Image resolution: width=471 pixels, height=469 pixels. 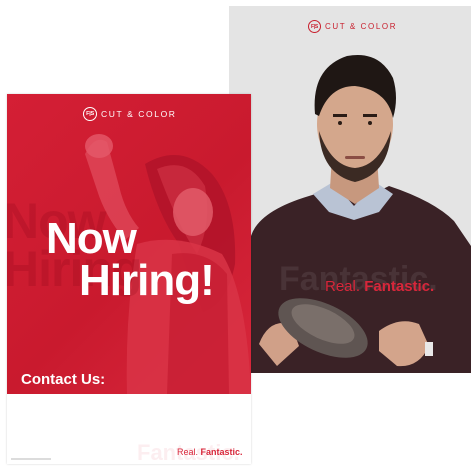 What do you see at coordinates (63, 379) in the screenshot?
I see `contact-label: Contact Us:` at bounding box center [63, 379].